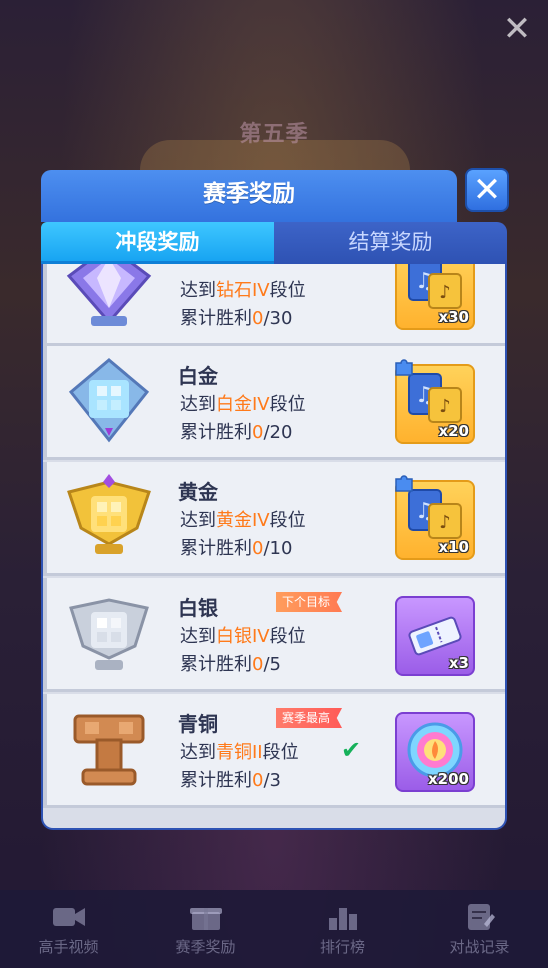 The image size is (548, 968). Describe the element at coordinates (236, 548) in the screenshot. I see `win-progress: 累计胜利0/10` at that location.